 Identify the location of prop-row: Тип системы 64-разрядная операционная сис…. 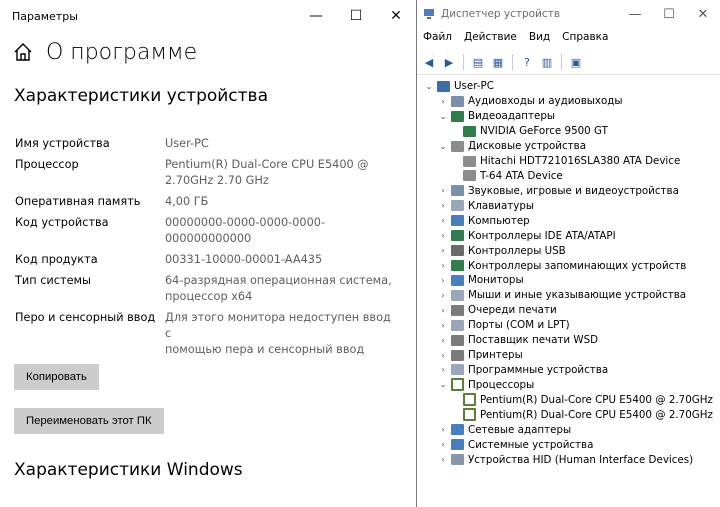
(207, 289).